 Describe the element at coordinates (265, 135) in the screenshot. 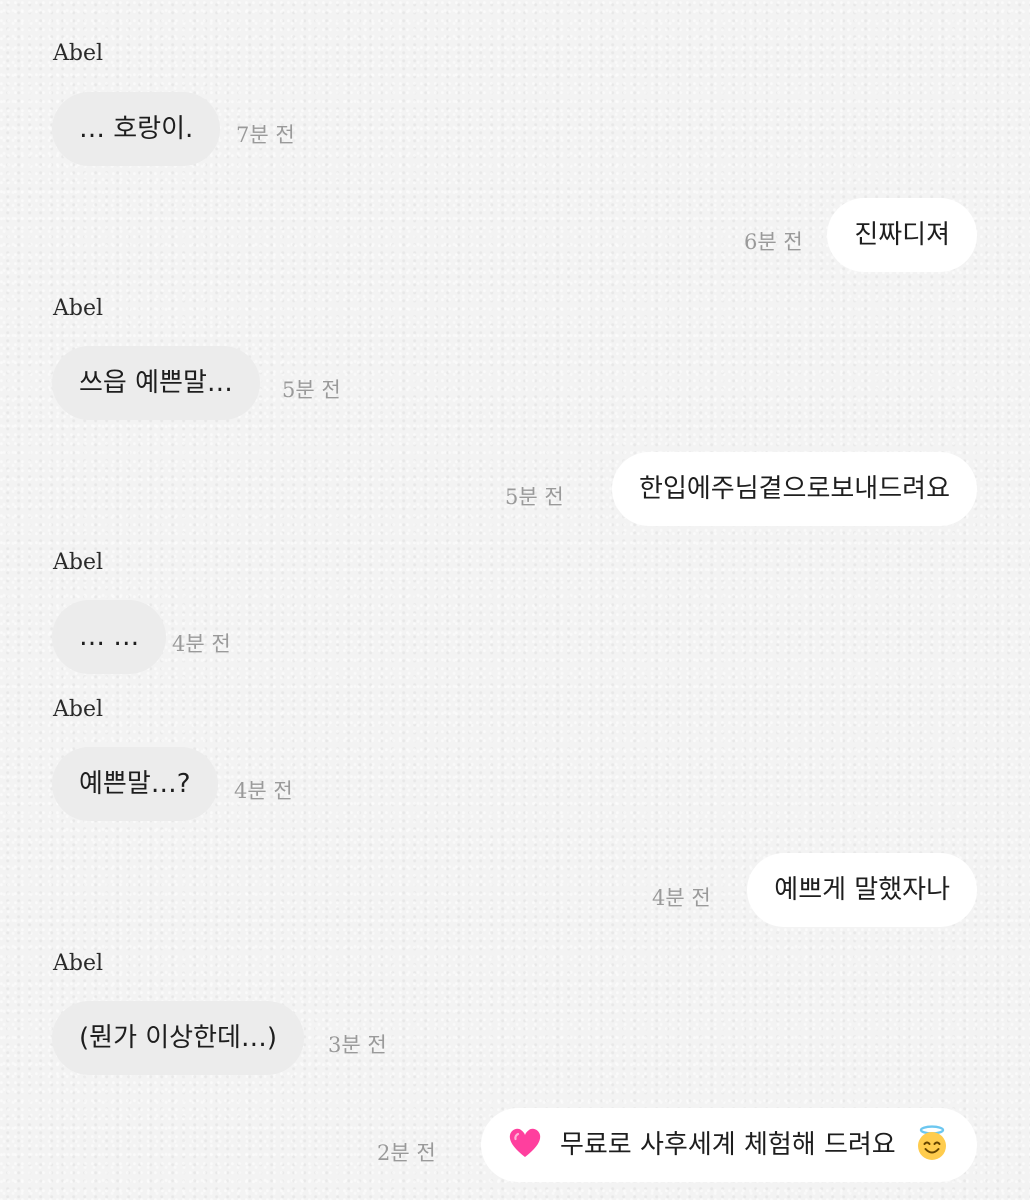

I see `message-timestamp: 7분 전` at that location.